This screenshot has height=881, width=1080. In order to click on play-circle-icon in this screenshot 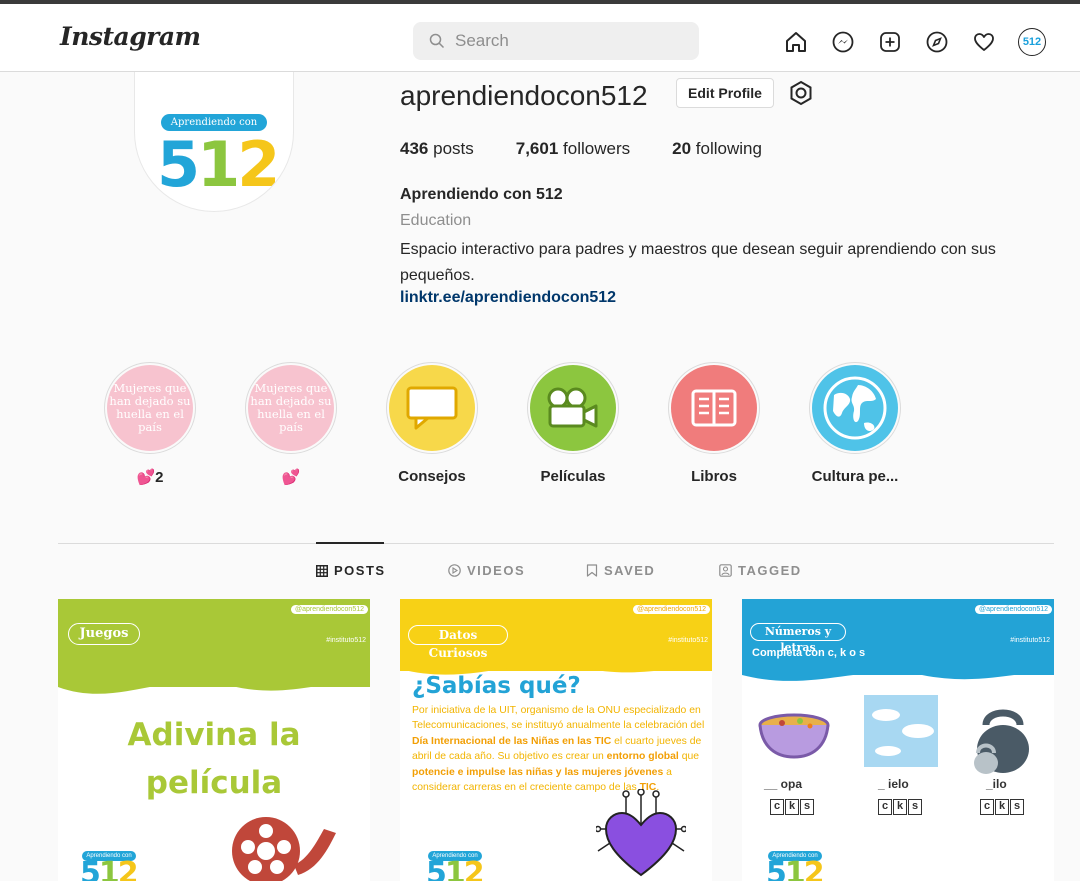, I will do `click(454, 570)`.